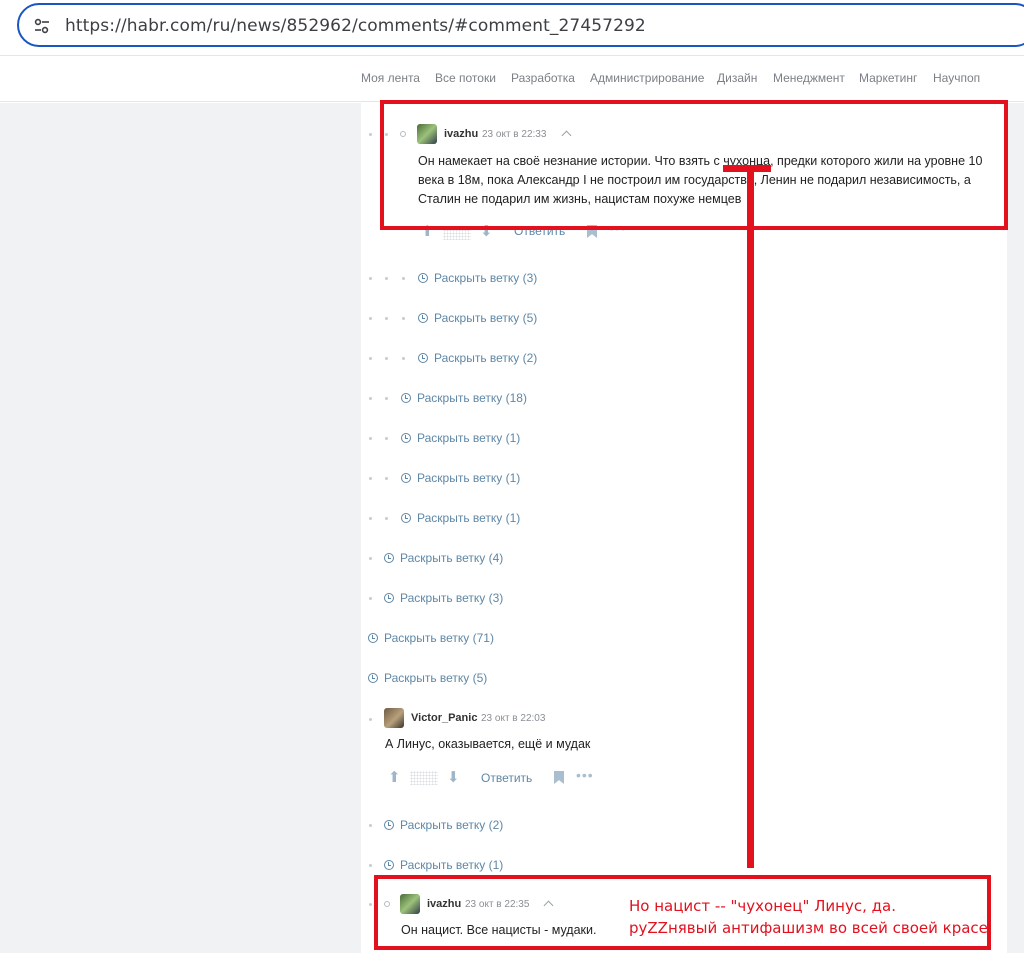 The width and height of the screenshot is (1024, 953). Describe the element at coordinates (472, 398) in the screenshot. I see `expand-label: Раскрыть ветку (18)` at that location.